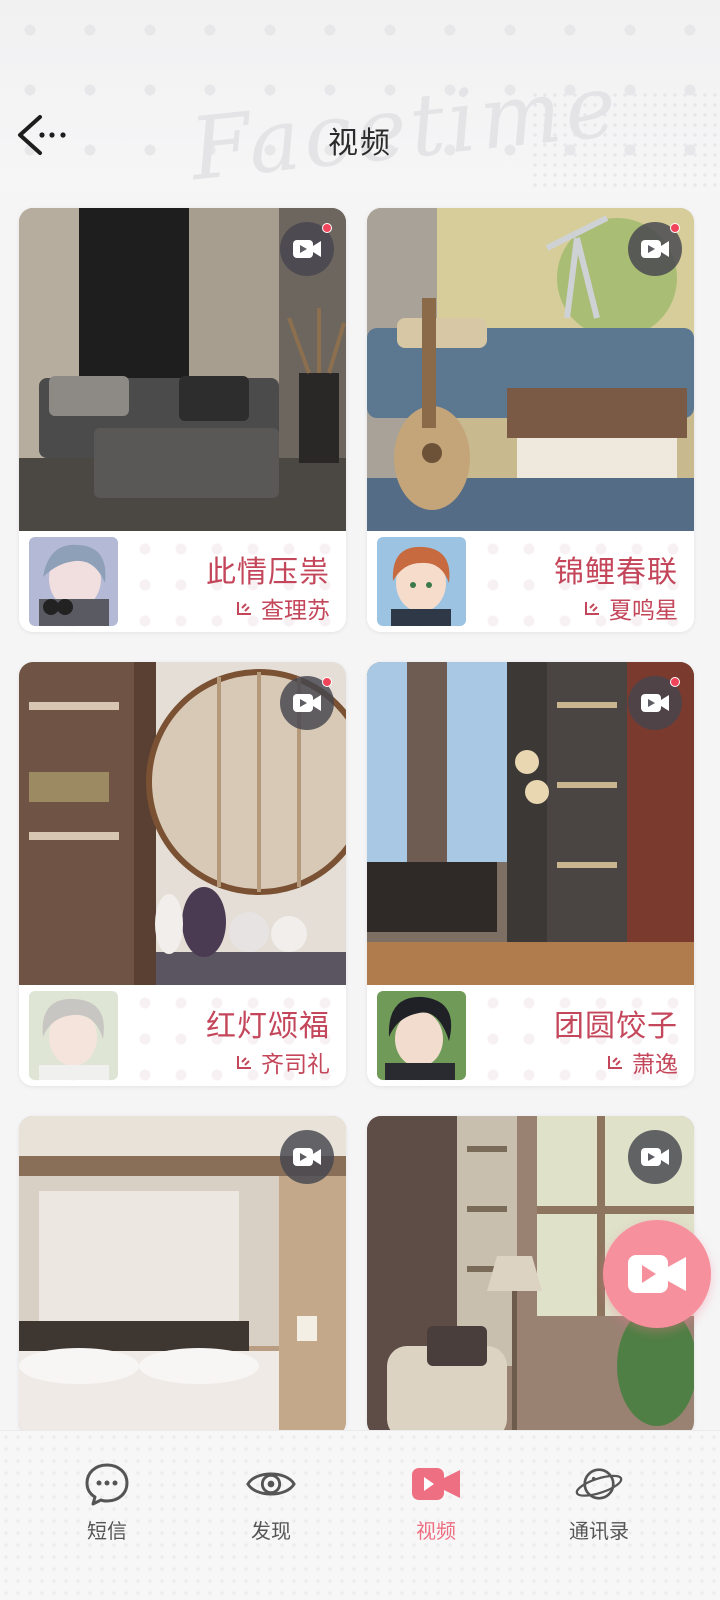 The width and height of the screenshot is (720, 1600). I want to click on character-name: 夏鸣星, so click(643, 611).